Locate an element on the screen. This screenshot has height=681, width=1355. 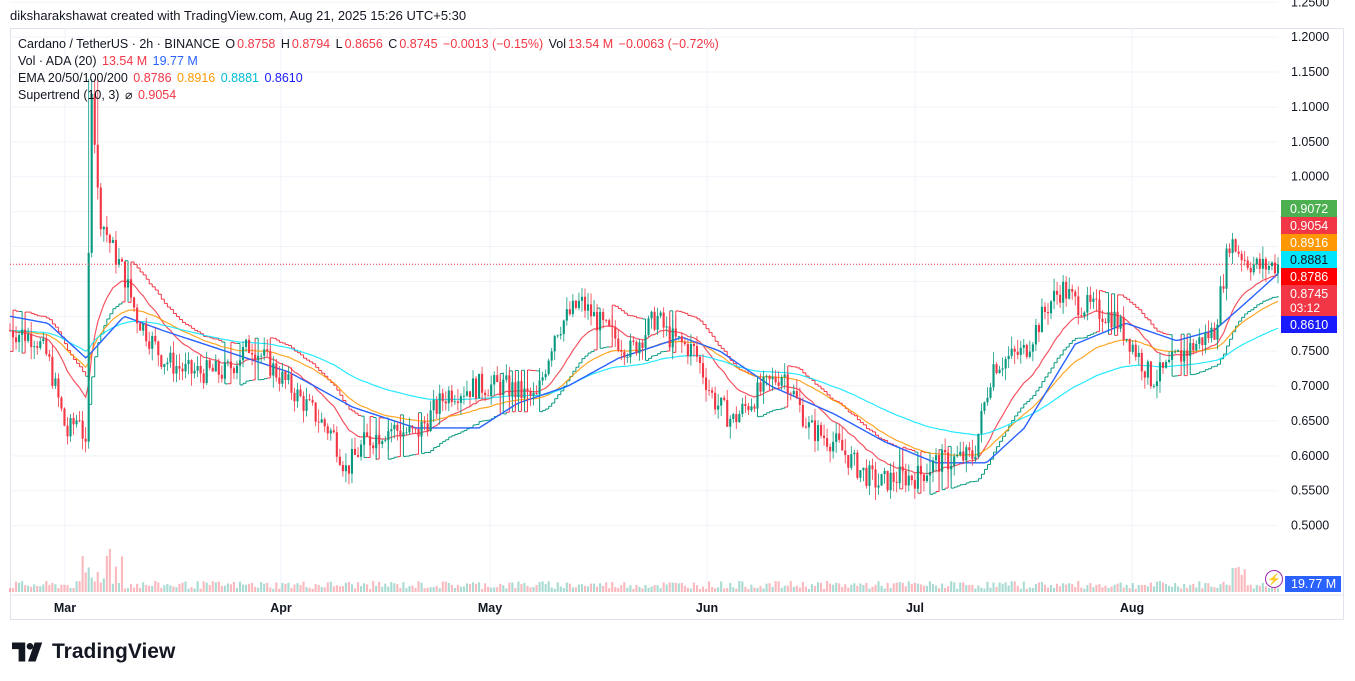
legend-ema-200: 0.8610 is located at coordinates (283, 78).